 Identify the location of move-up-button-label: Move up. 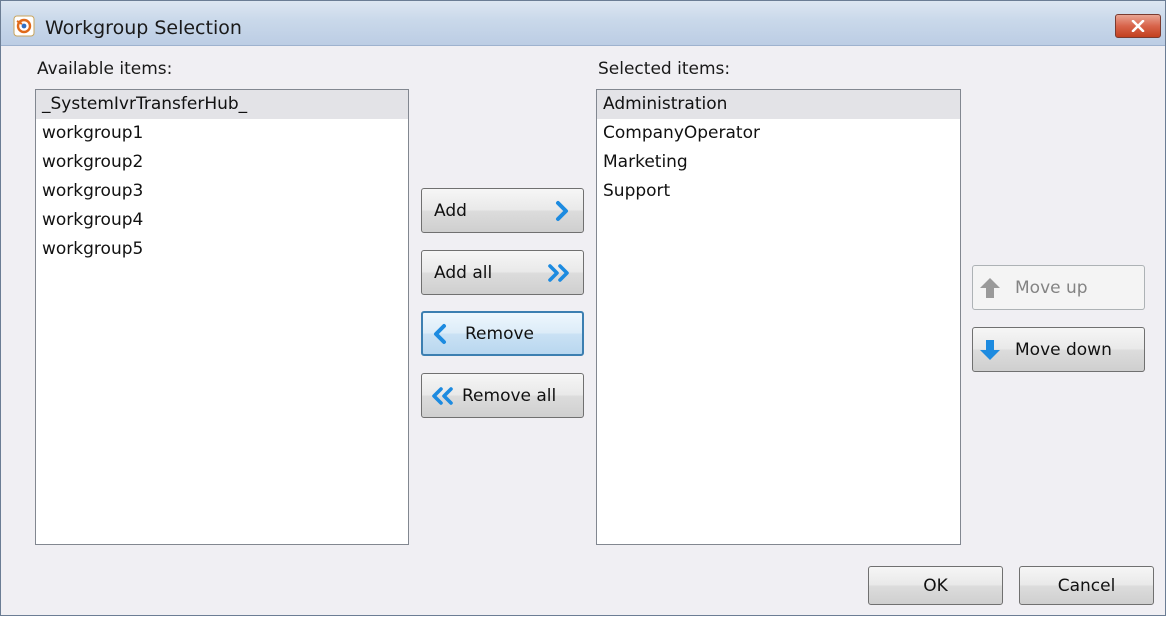
(1051, 287).